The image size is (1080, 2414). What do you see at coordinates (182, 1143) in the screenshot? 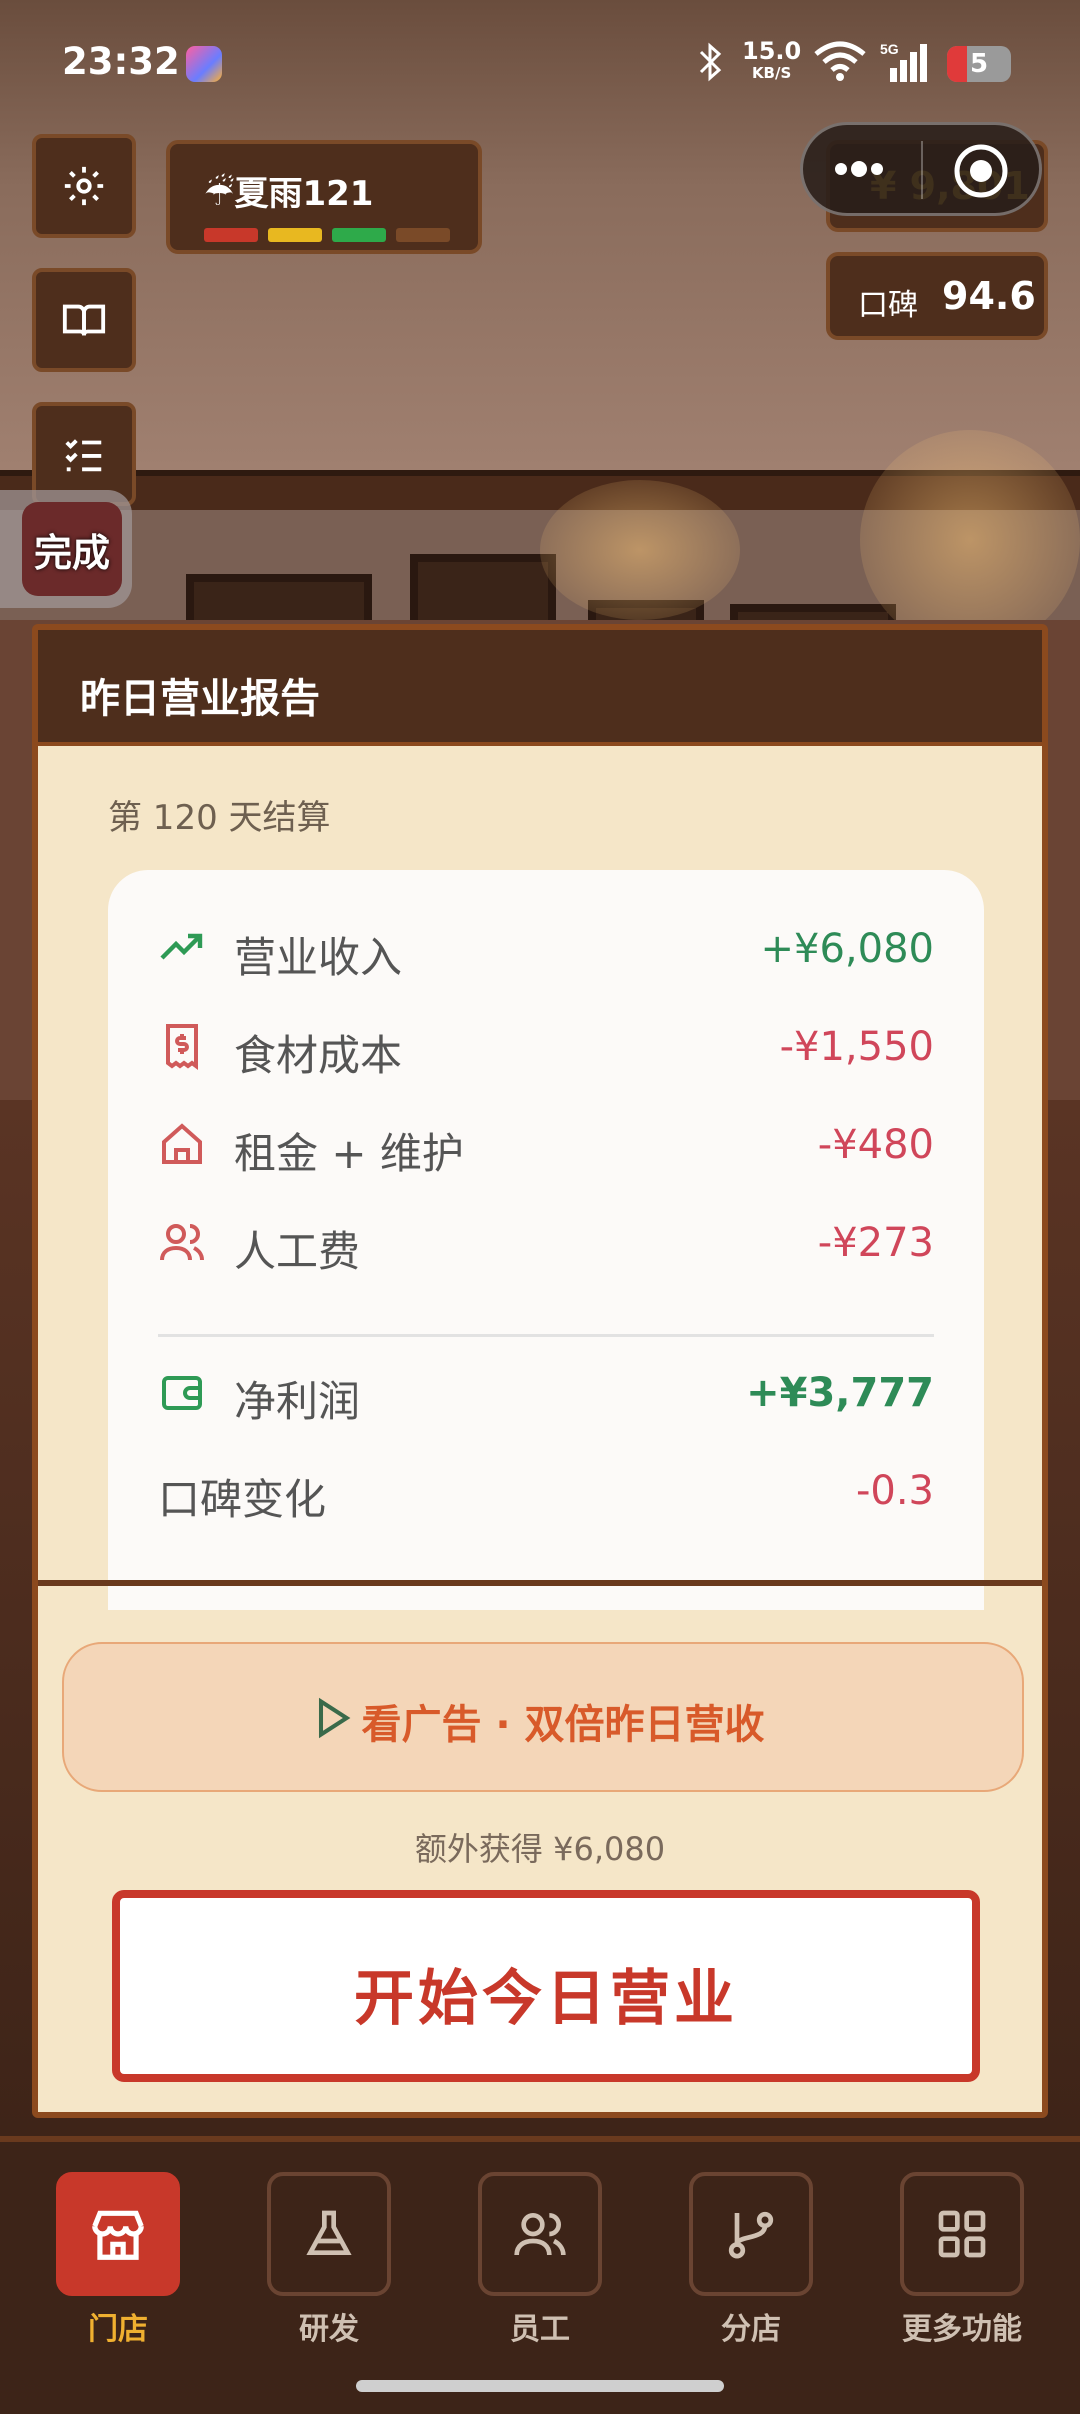
I see `home-icon` at bounding box center [182, 1143].